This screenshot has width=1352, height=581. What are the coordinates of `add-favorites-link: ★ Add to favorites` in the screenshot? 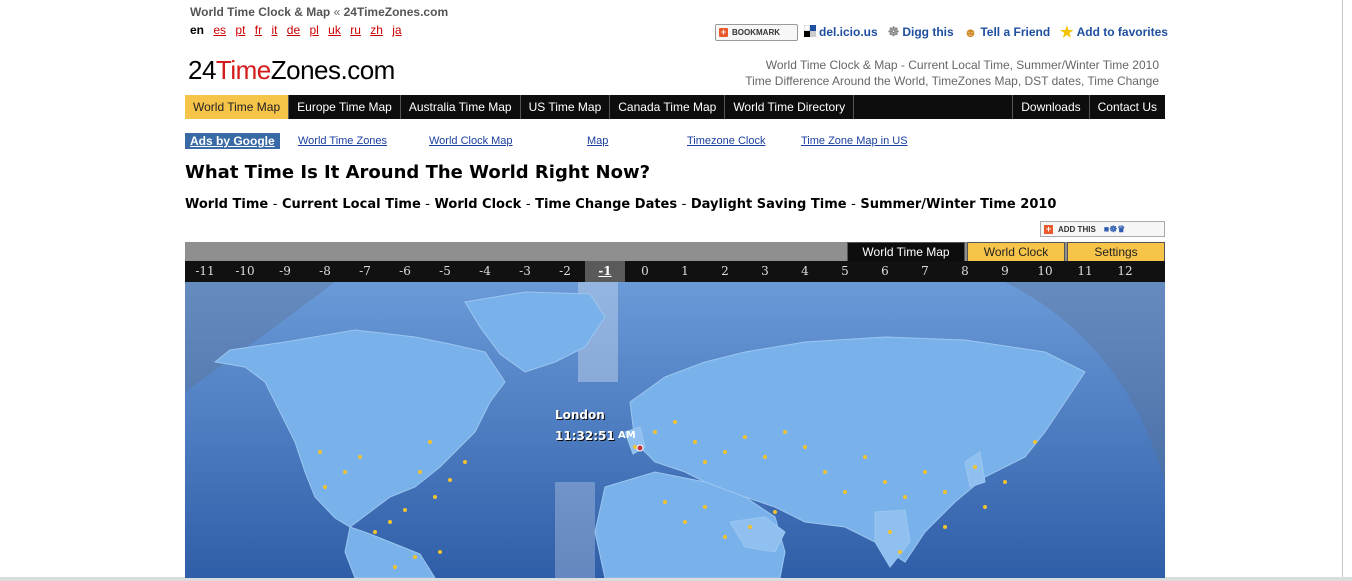 It's located at (1114, 32).